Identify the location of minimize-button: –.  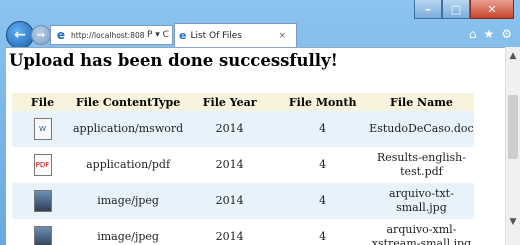
(428, 9).